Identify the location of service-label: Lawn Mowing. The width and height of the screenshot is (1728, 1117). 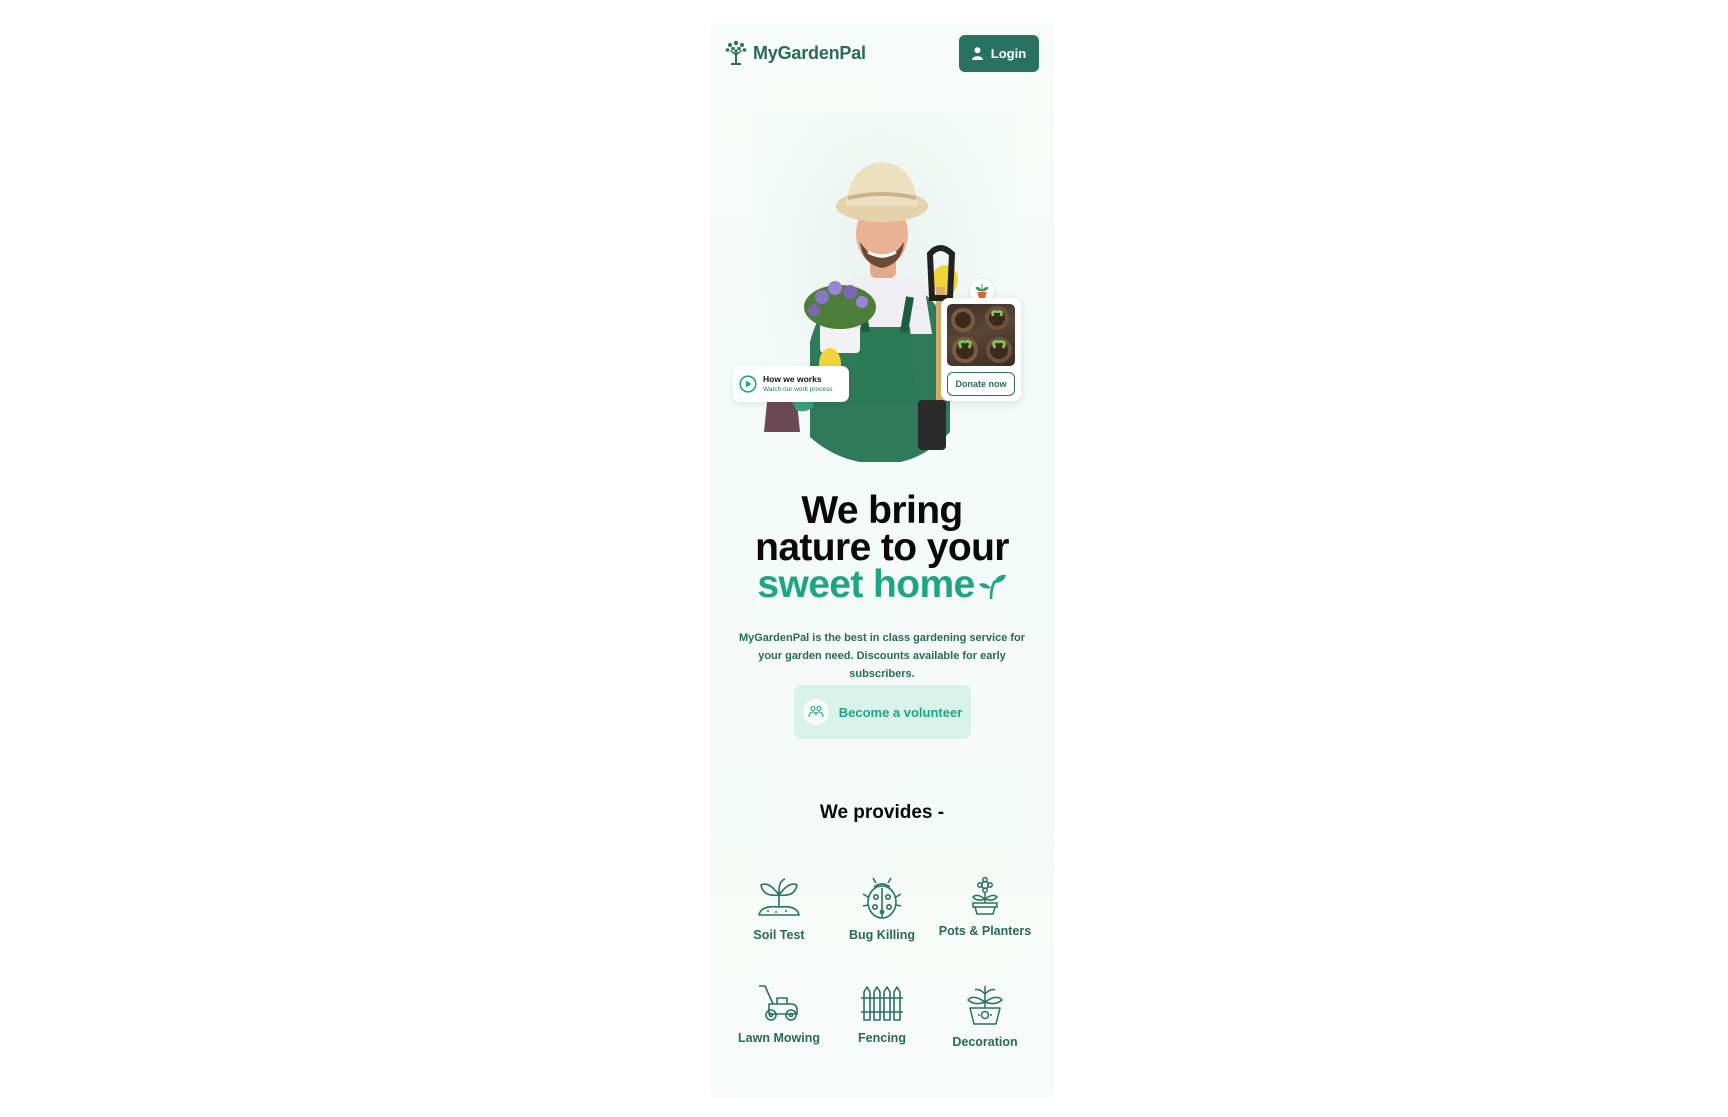
(779, 1038).